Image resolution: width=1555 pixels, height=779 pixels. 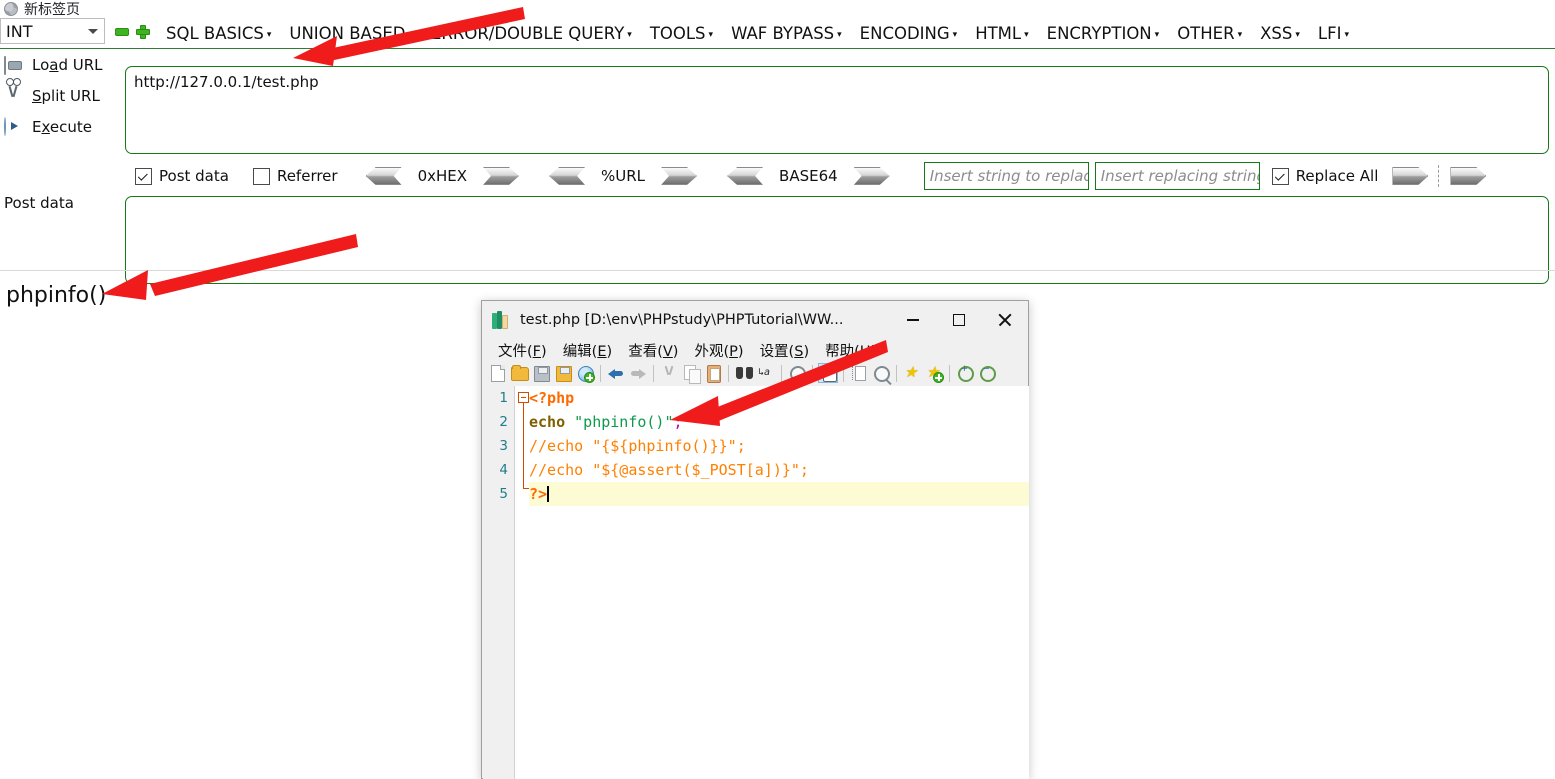 What do you see at coordinates (1001, 33) in the screenshot?
I see `hackbar-menu-html: HTML ▾` at bounding box center [1001, 33].